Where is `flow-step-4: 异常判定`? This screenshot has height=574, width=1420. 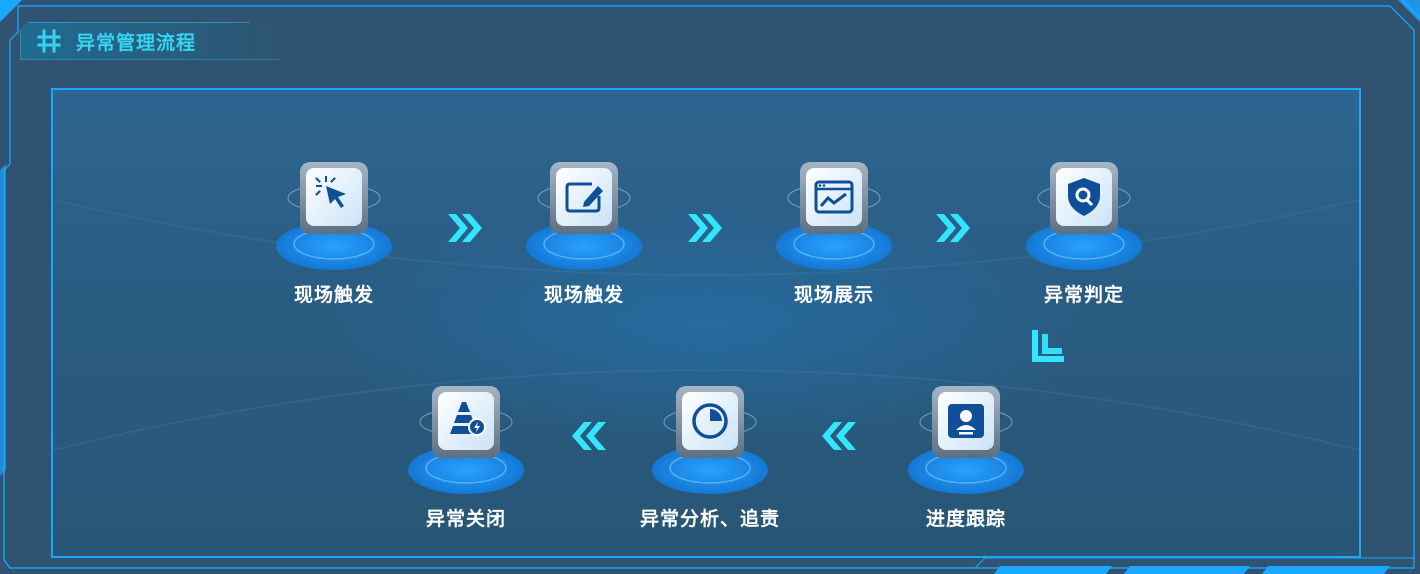
flow-step-4: 异常判定 is located at coordinates (1084, 233).